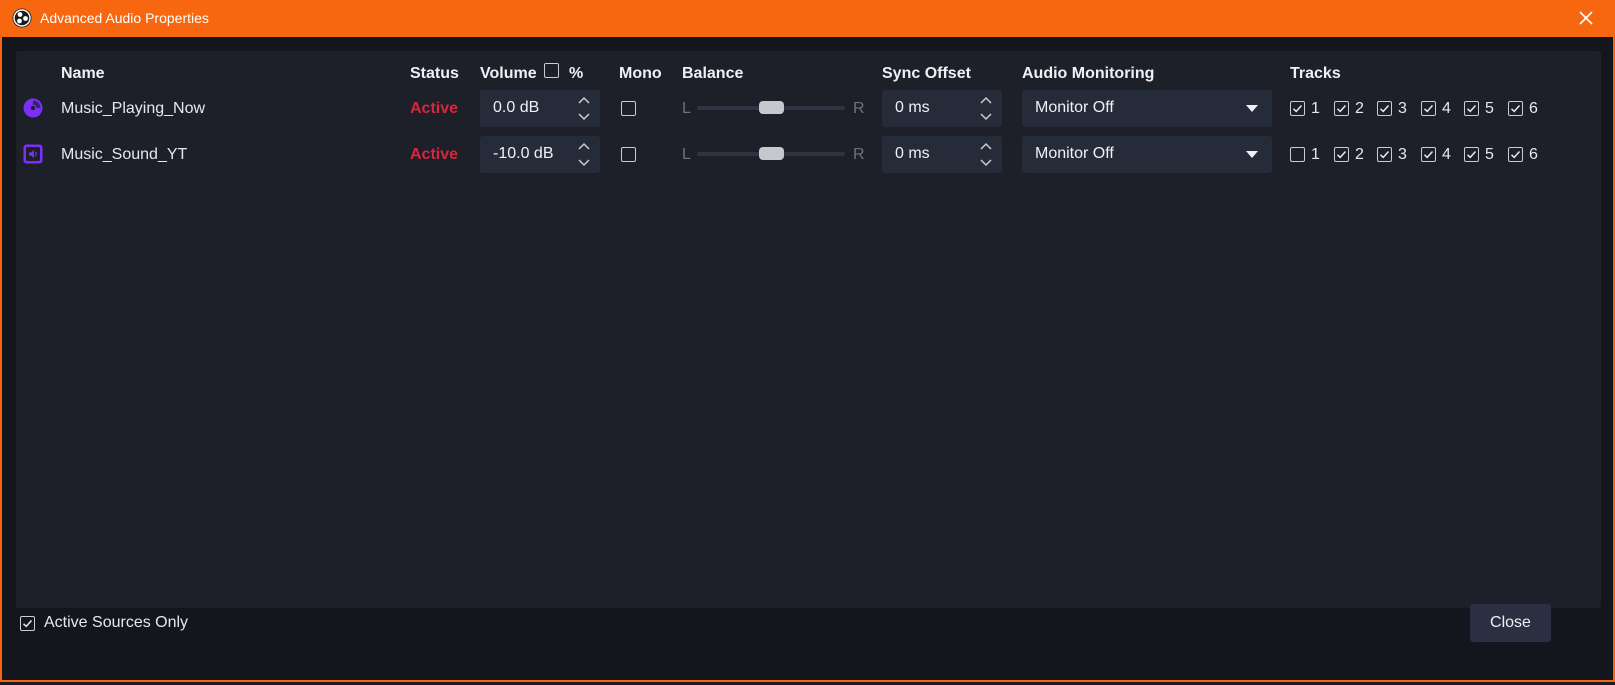  What do you see at coordinates (1510, 623) in the screenshot?
I see `close-button: Close` at bounding box center [1510, 623].